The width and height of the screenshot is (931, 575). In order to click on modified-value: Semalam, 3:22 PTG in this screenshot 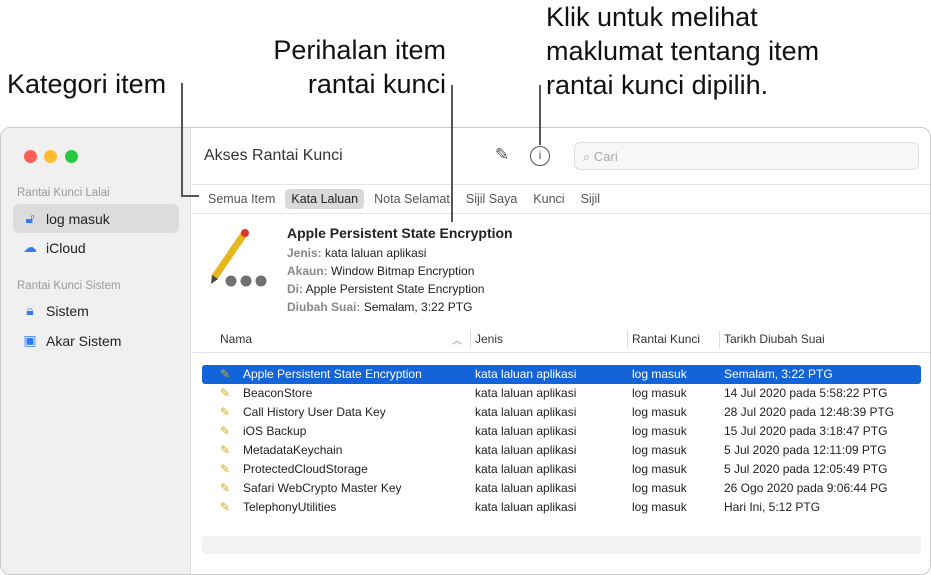, I will do `click(418, 307)`.